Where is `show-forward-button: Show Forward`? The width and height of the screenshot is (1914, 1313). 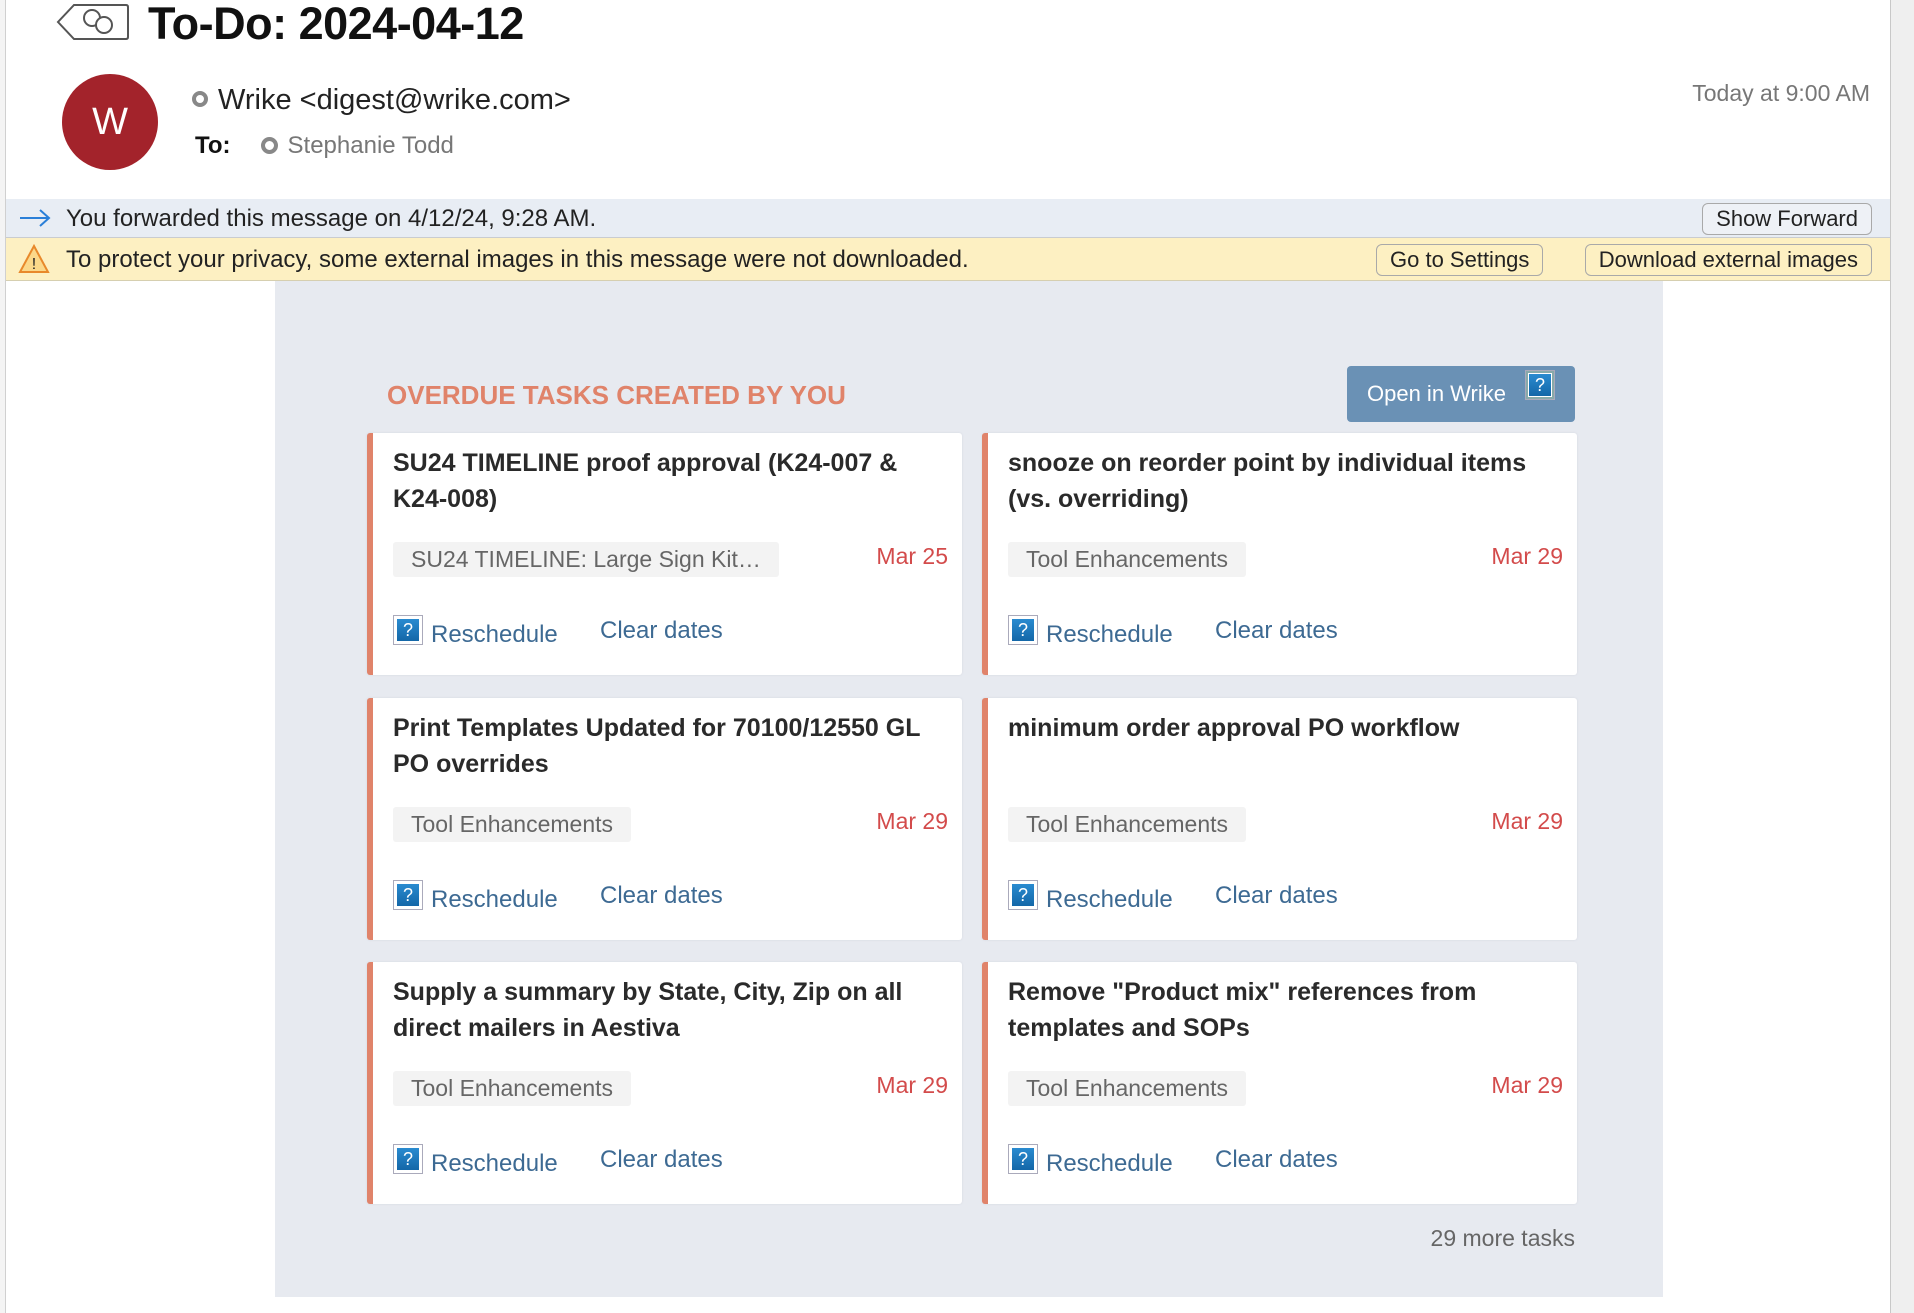
show-forward-button: Show Forward is located at coordinates (1787, 219).